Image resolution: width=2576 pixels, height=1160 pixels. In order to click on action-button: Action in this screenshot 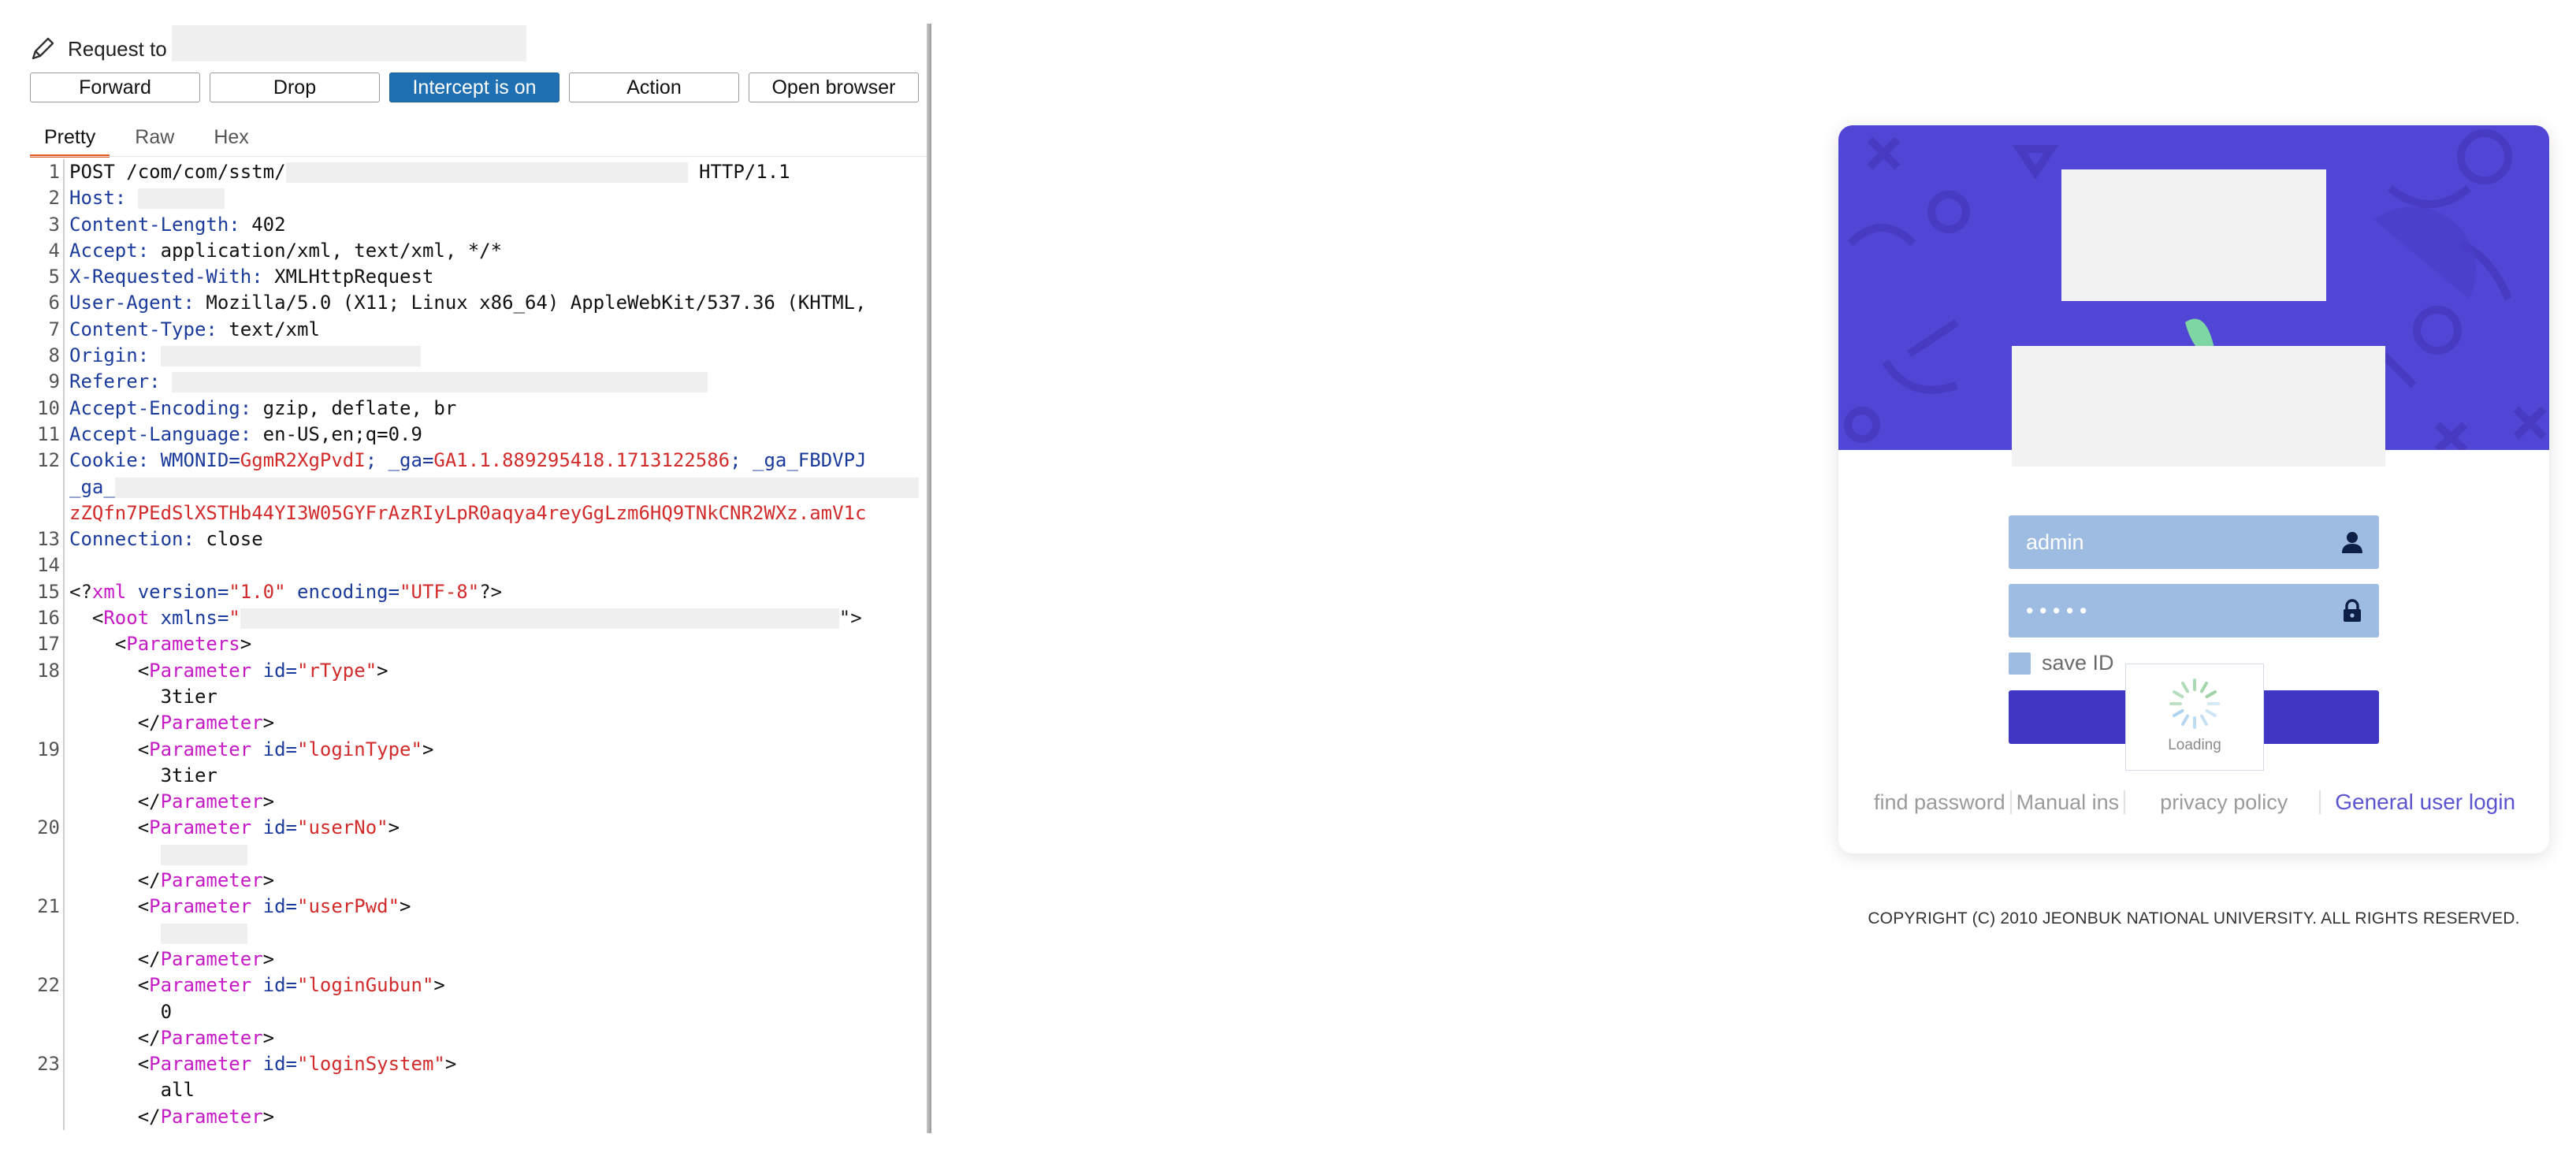, I will do `click(654, 87)`.